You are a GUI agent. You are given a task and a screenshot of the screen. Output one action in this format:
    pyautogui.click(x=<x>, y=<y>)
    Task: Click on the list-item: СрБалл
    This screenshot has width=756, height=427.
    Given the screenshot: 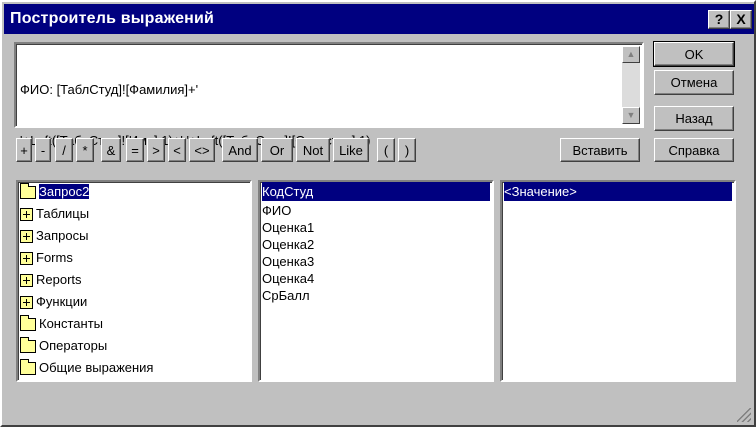 What is the action you would take?
    pyautogui.click(x=286, y=295)
    